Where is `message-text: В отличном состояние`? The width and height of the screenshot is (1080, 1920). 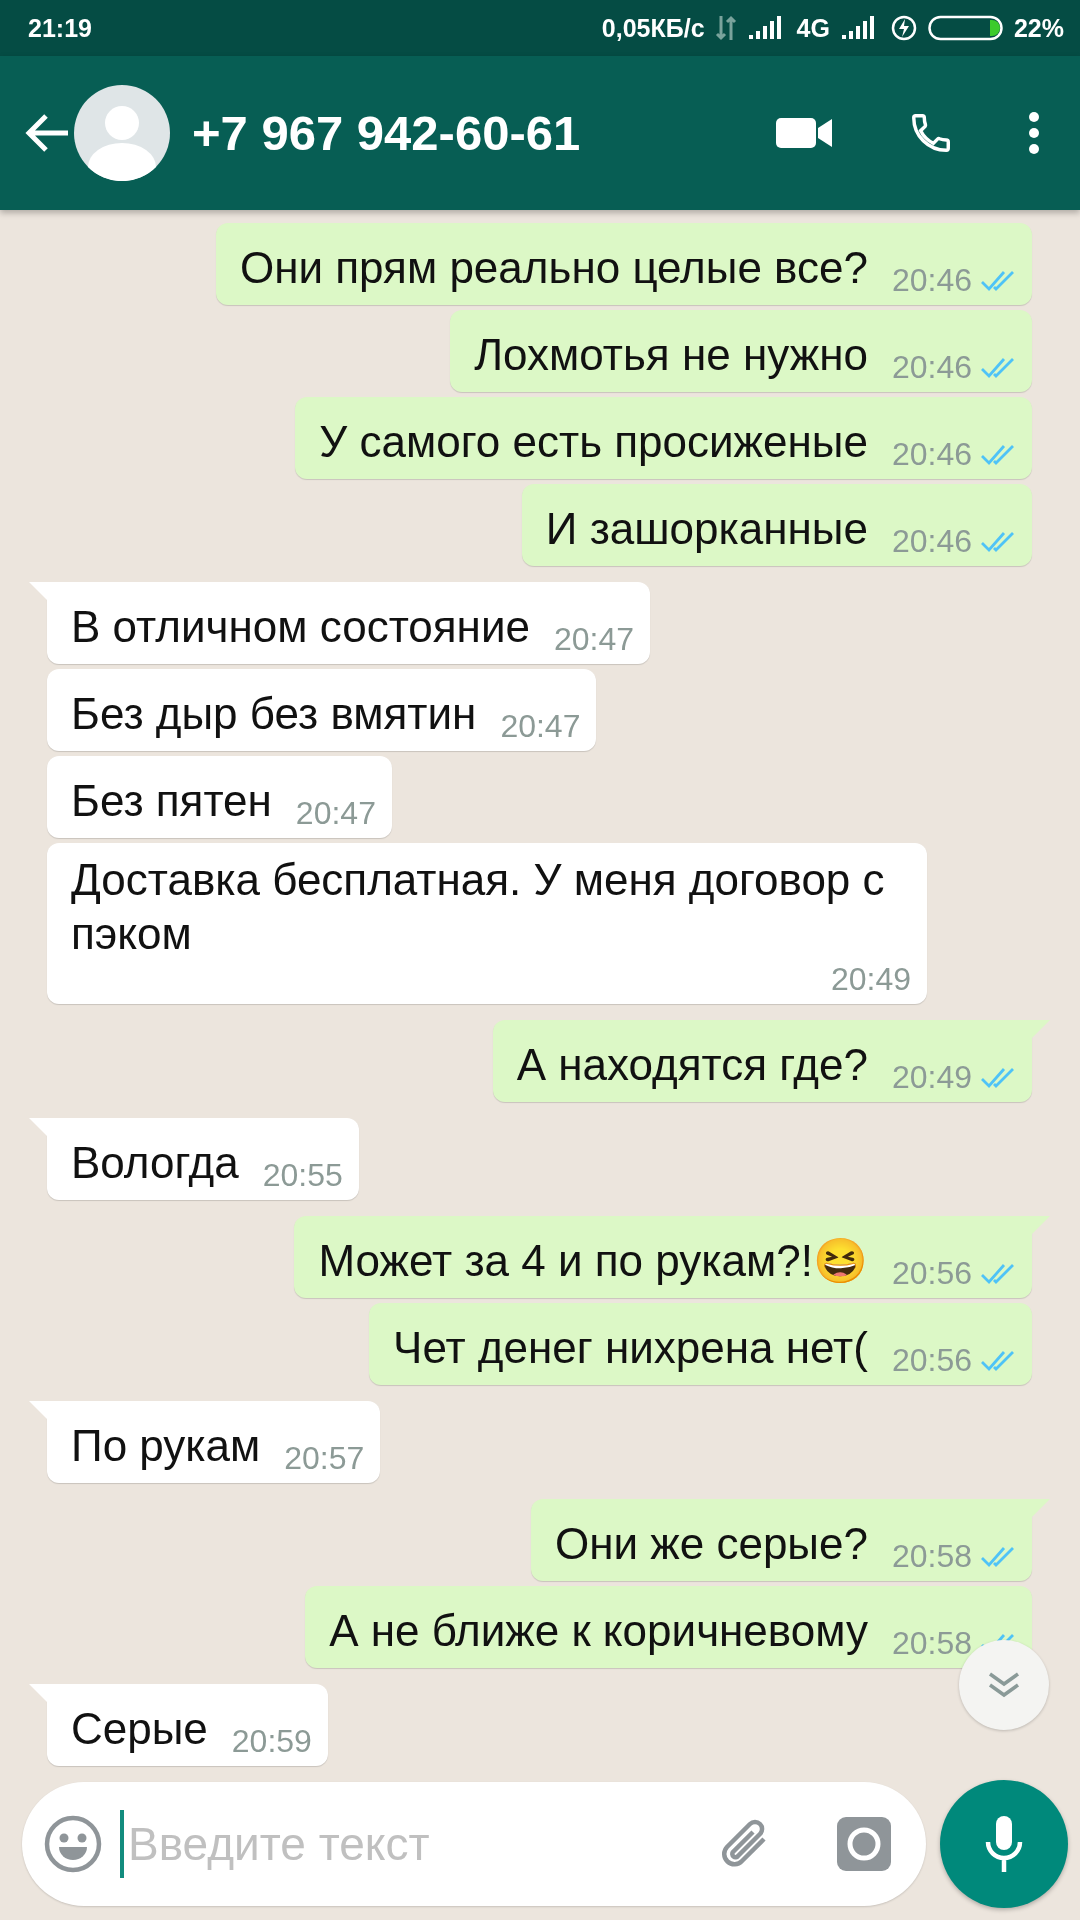
message-text: В отличном состояние is located at coordinates (300, 627).